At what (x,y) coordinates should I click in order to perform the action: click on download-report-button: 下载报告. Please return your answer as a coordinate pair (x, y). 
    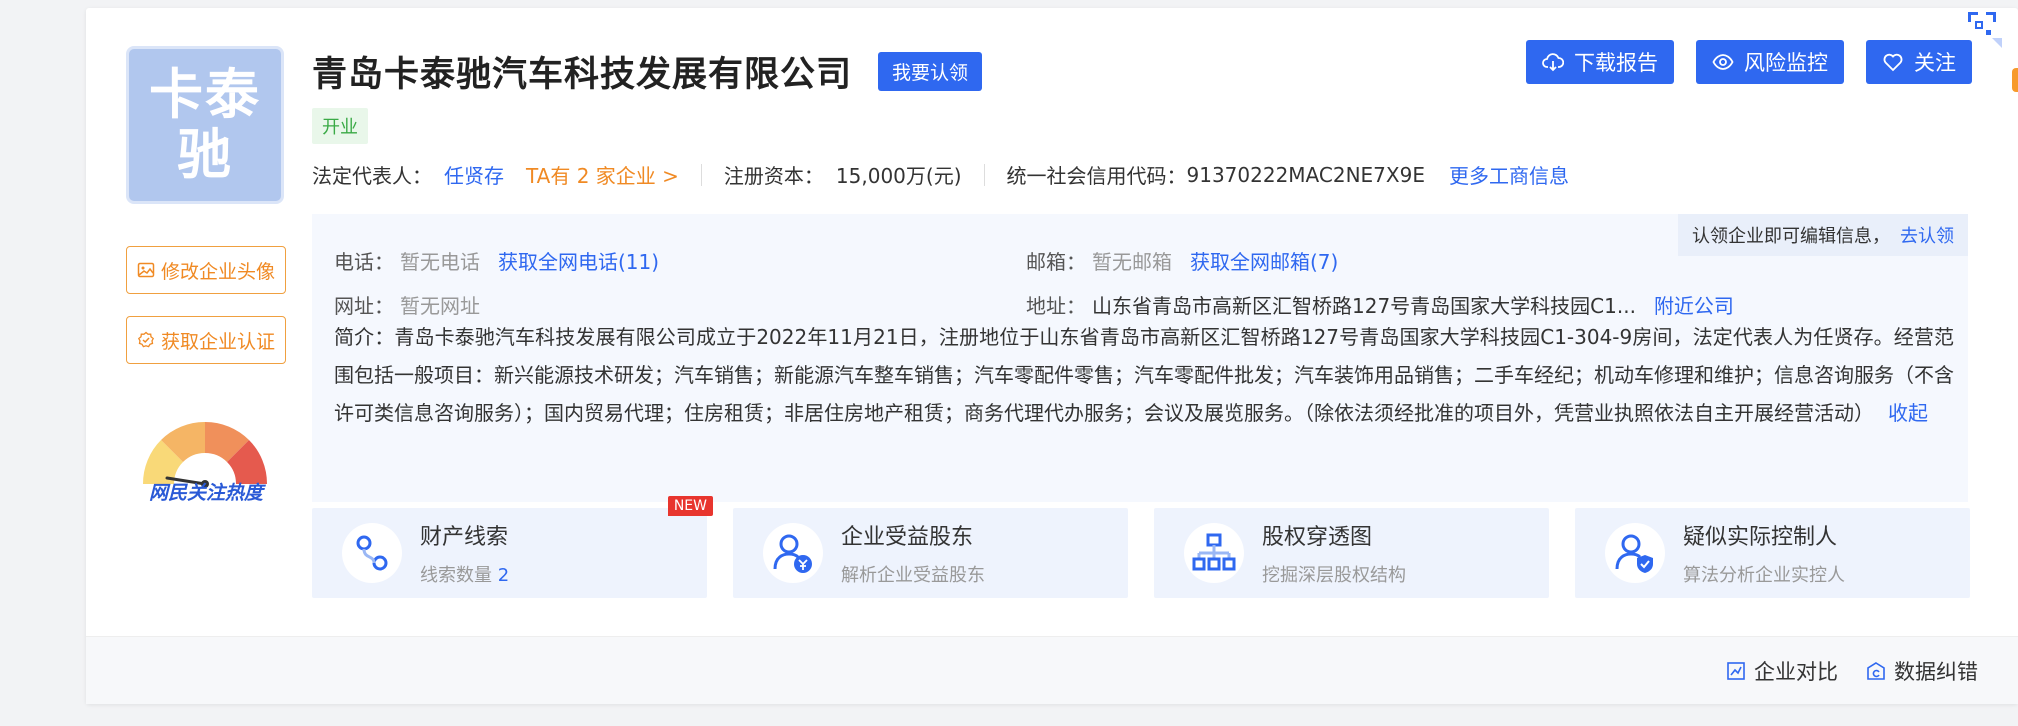
    Looking at the image, I should click on (1600, 62).